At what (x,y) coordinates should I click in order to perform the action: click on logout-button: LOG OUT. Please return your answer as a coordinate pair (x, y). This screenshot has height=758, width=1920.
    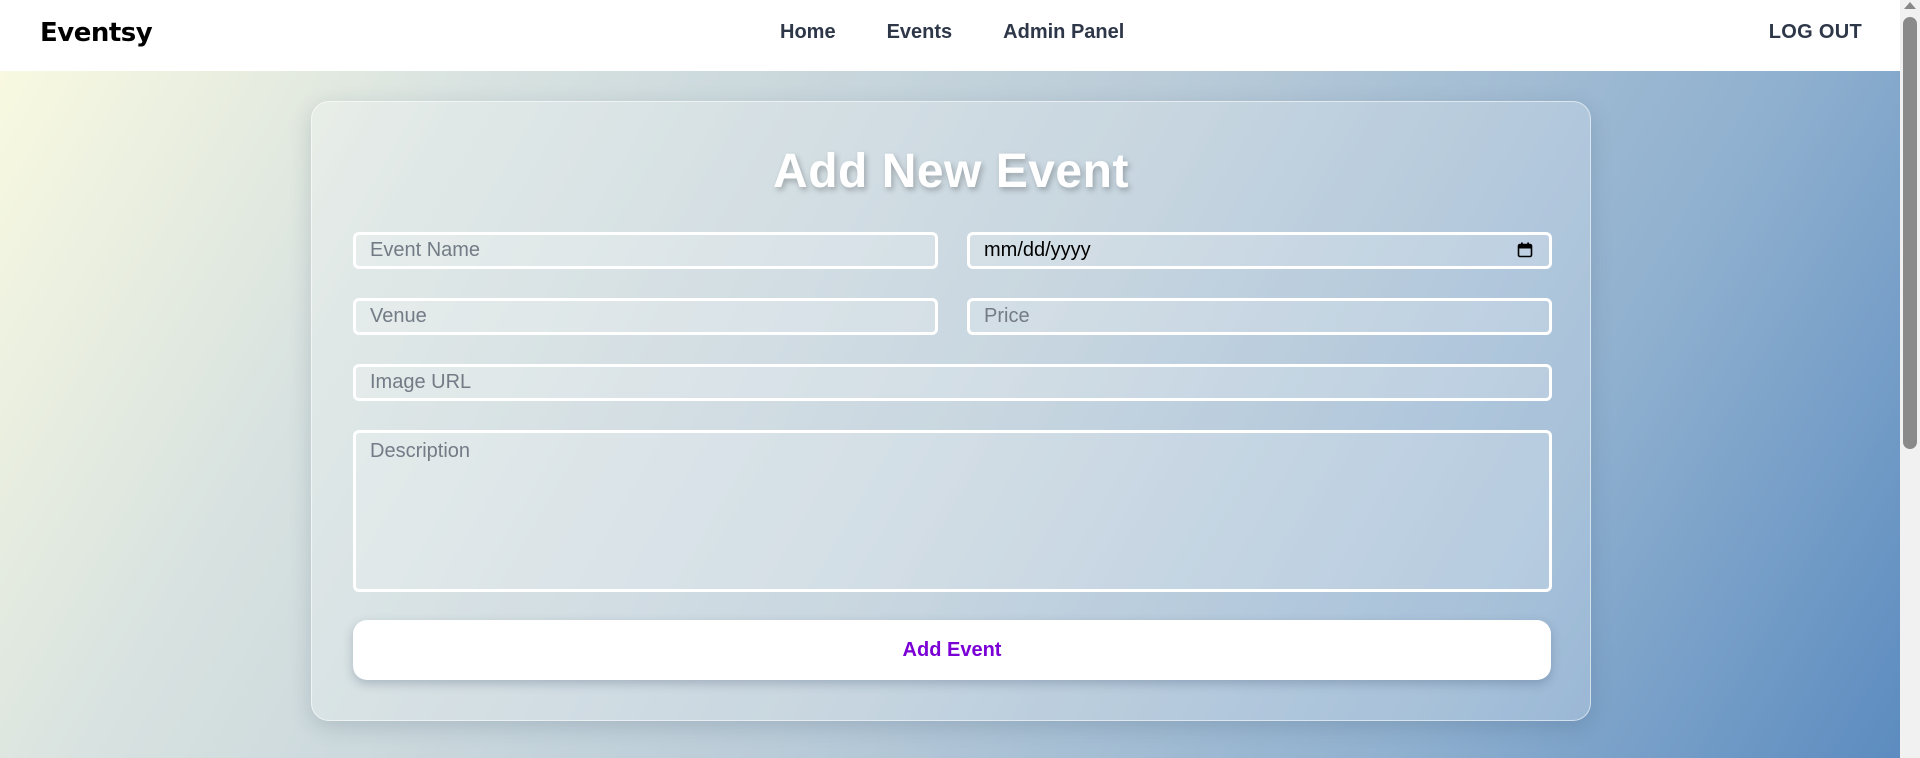
    Looking at the image, I should click on (1815, 32).